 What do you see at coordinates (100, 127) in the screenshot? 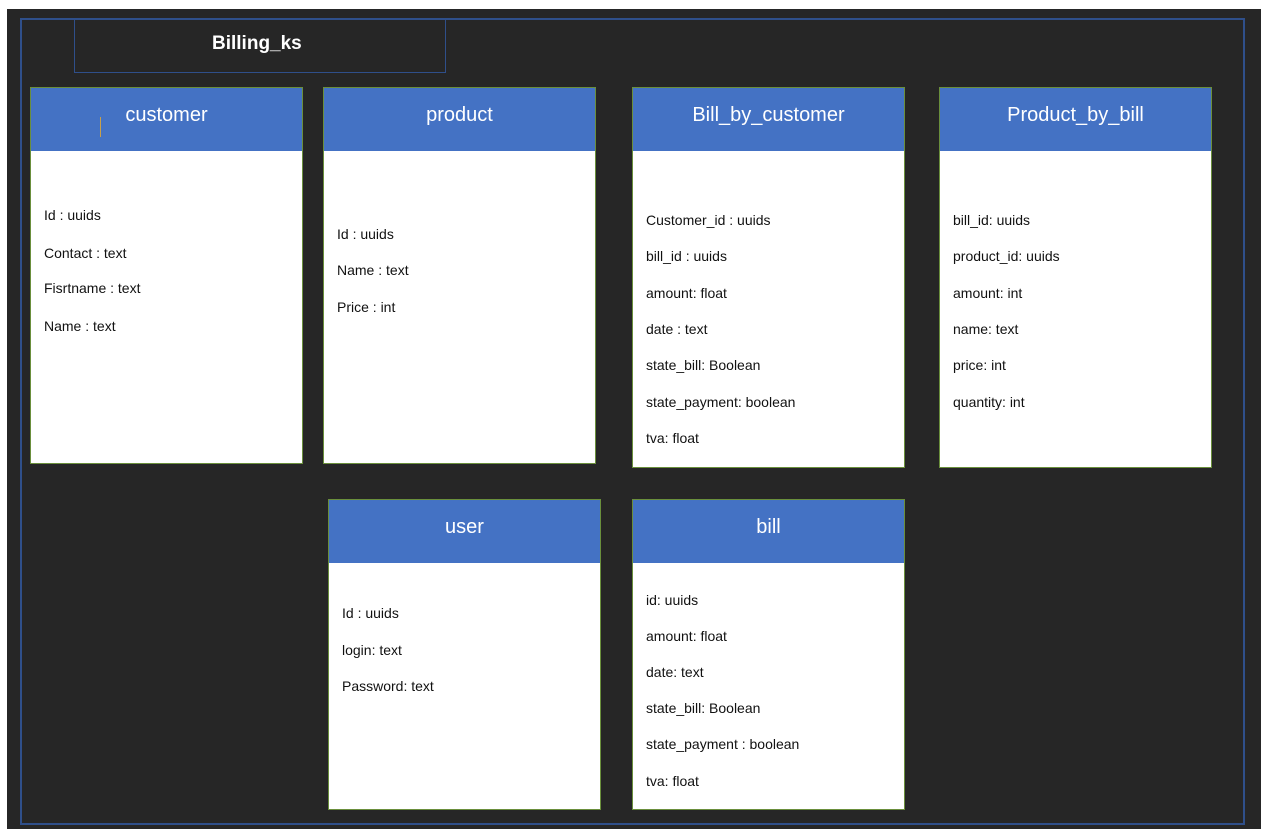
I see `text-cursor` at bounding box center [100, 127].